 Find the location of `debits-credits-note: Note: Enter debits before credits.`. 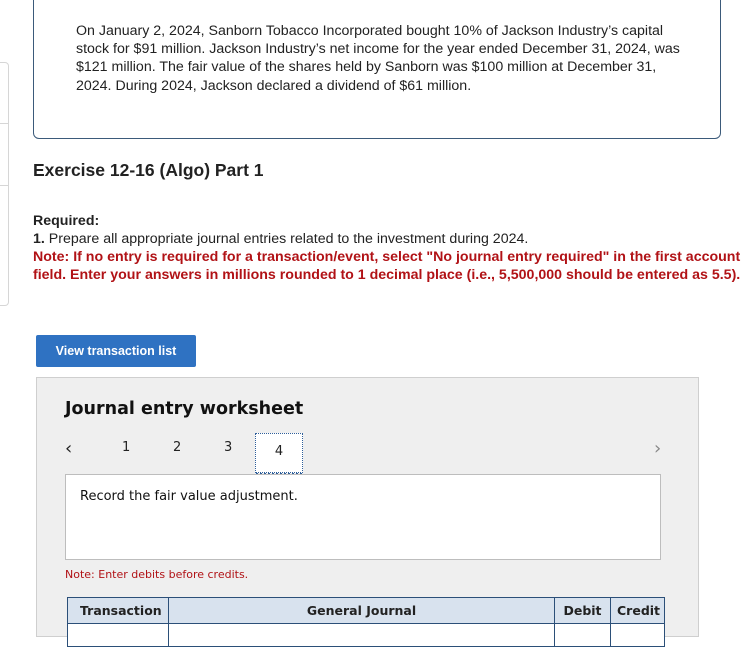

debits-credits-note: Note: Enter debits before credits. is located at coordinates (157, 574).